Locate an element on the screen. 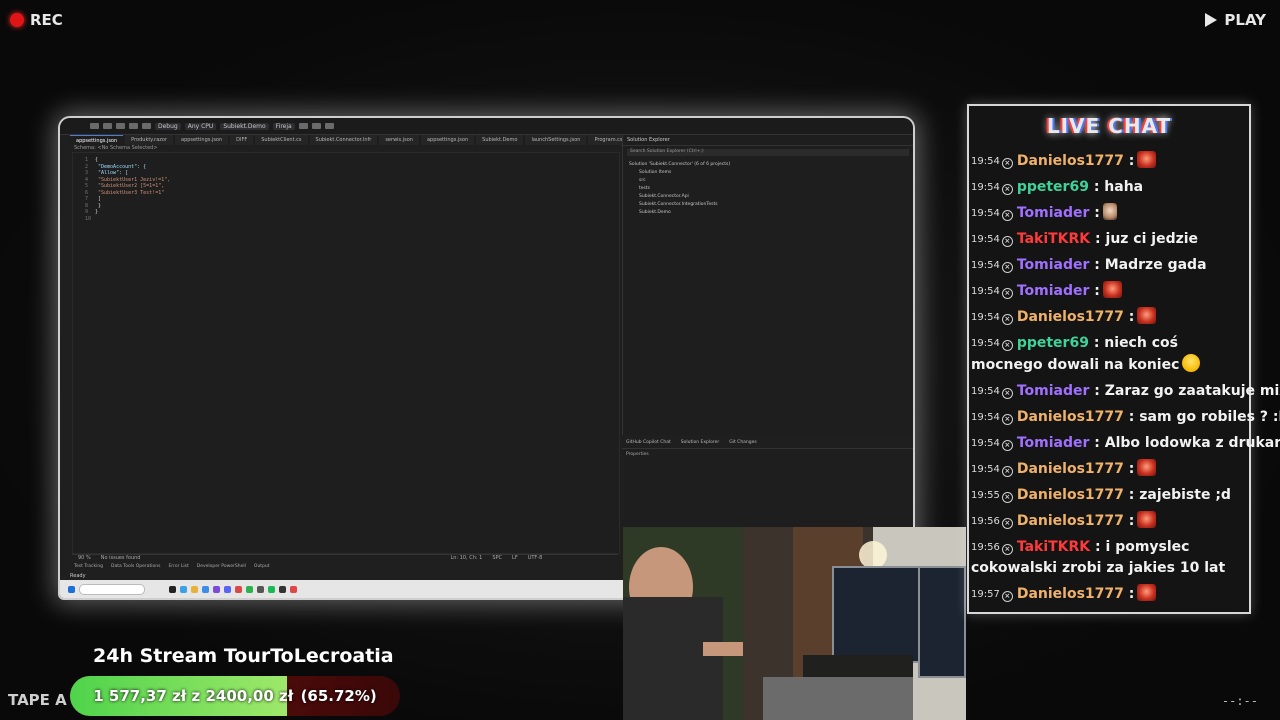 Image resolution: width=1280 pixels, height=720 pixels. spotify-icon is located at coordinates (271, 589).